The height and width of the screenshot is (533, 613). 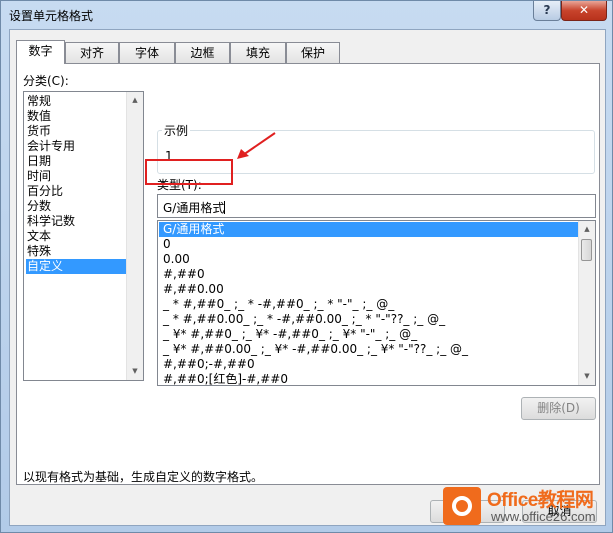 What do you see at coordinates (376, 206) in the screenshot?
I see `type-input: G/通用格式` at bounding box center [376, 206].